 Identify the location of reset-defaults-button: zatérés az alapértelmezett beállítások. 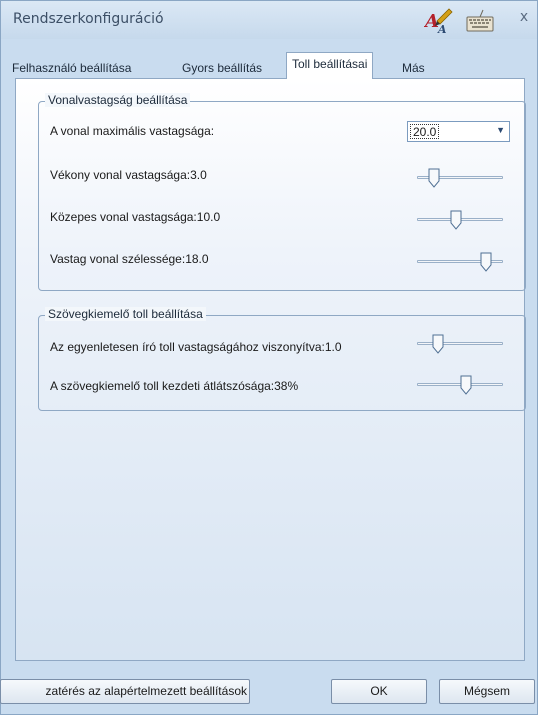
(125, 691).